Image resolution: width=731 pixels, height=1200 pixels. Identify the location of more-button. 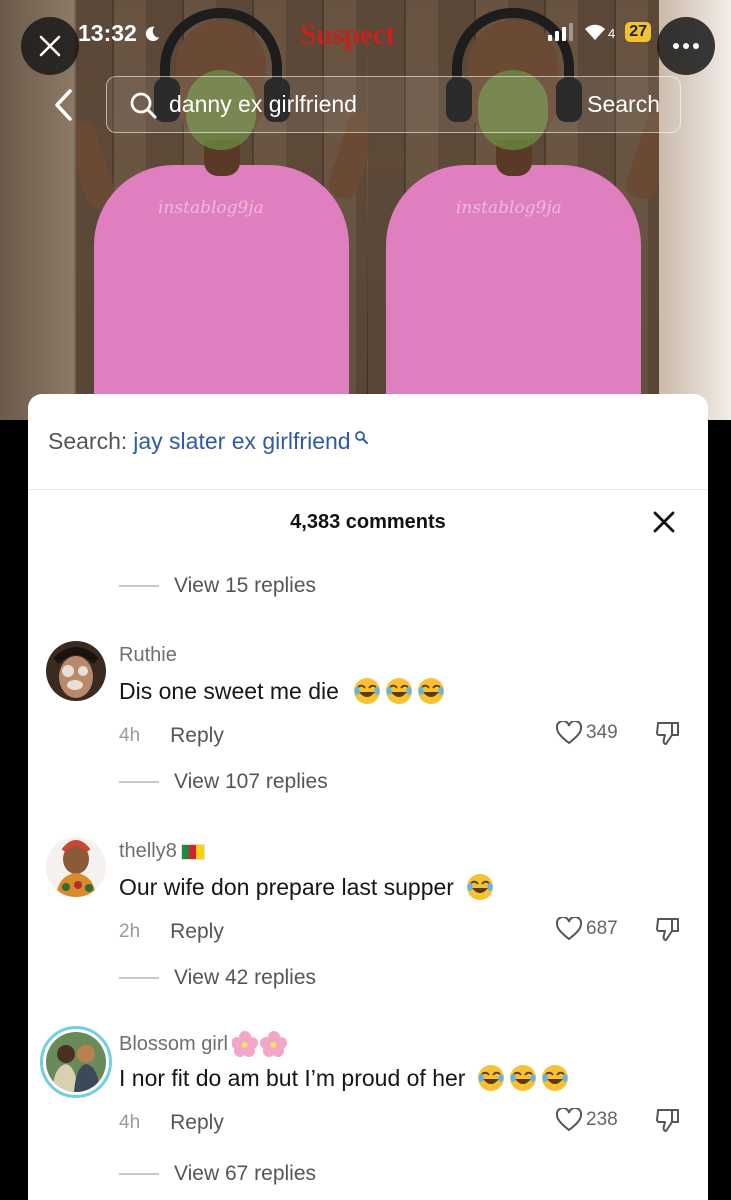
(686, 46).